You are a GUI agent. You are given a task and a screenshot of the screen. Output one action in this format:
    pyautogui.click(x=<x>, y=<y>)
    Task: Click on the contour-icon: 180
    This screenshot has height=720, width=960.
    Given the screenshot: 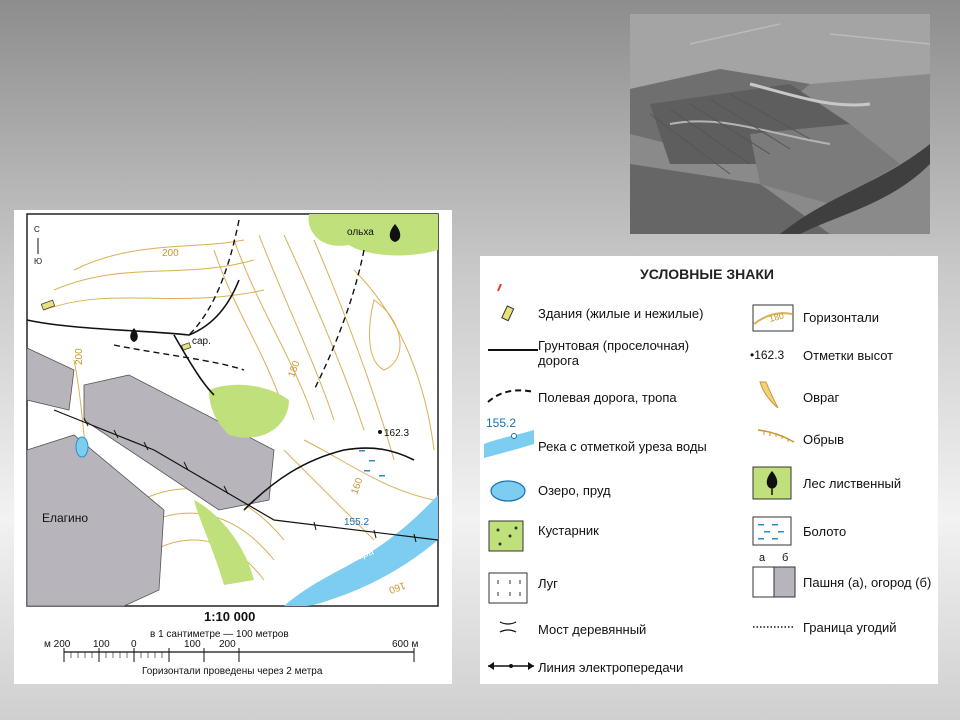 What is the action you would take?
    pyautogui.click(x=773, y=318)
    